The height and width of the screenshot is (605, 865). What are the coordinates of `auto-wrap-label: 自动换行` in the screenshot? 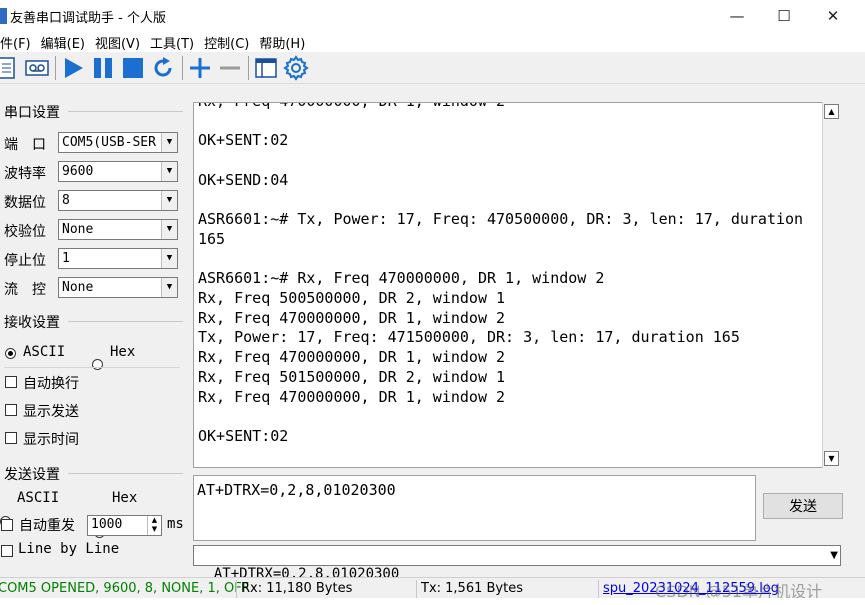 It's located at (51, 384).